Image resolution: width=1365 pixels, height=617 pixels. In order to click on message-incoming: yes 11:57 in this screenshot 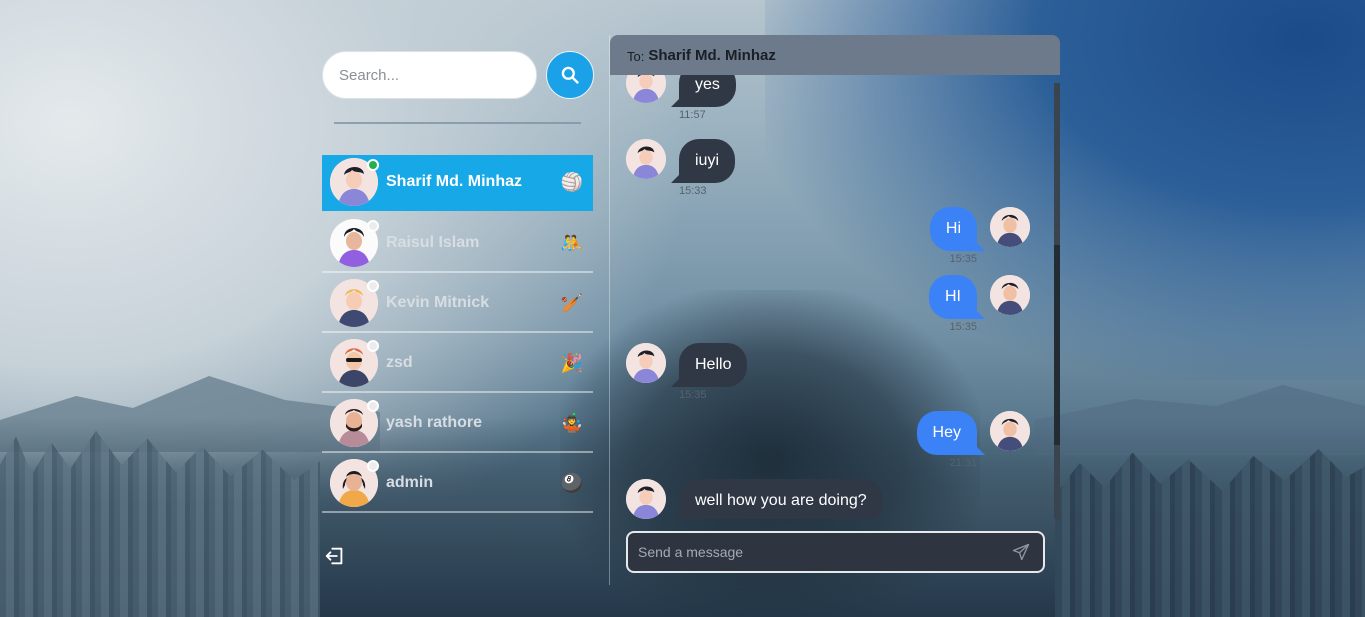, I will do `click(681, 98)`.